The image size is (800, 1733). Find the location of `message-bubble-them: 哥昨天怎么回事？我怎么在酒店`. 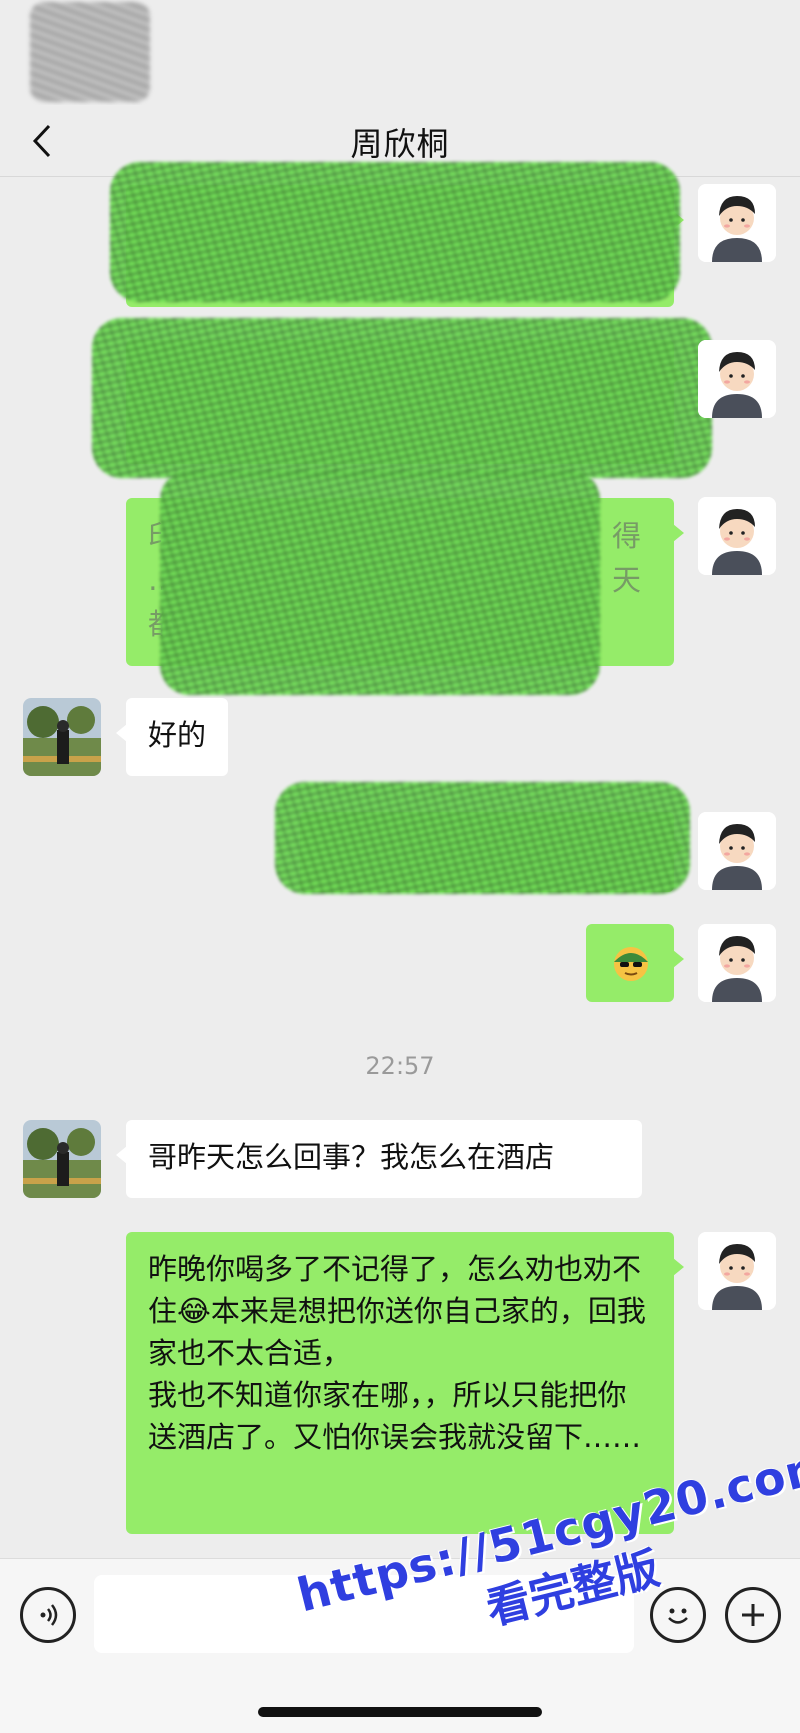

message-bubble-them: 哥昨天怎么回事？我怎么在酒店 is located at coordinates (379, 1159).